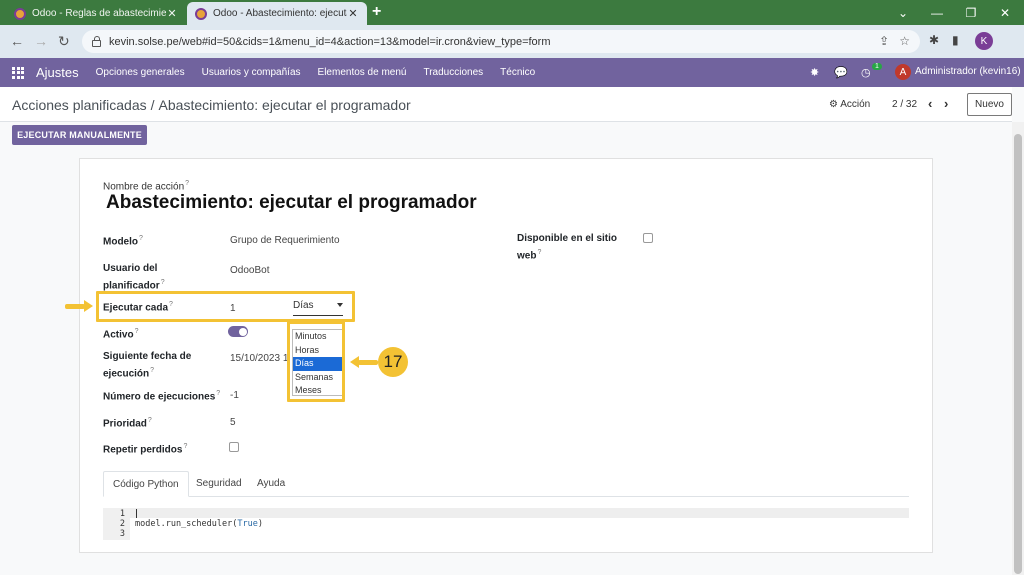  What do you see at coordinates (88, 306) in the screenshot?
I see `arrow-right-icon` at bounding box center [88, 306].